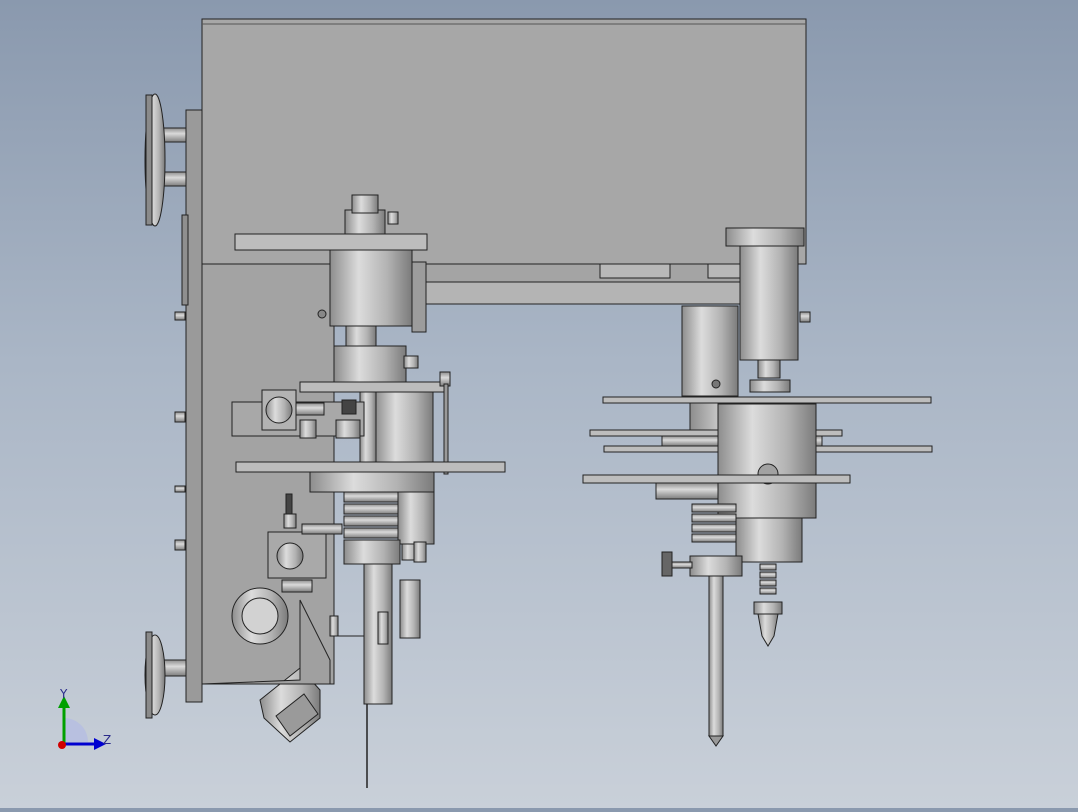 The height and width of the screenshot is (812, 1078). What do you see at coordinates (371, 515) in the screenshot?
I see `left-spring` at bounding box center [371, 515].